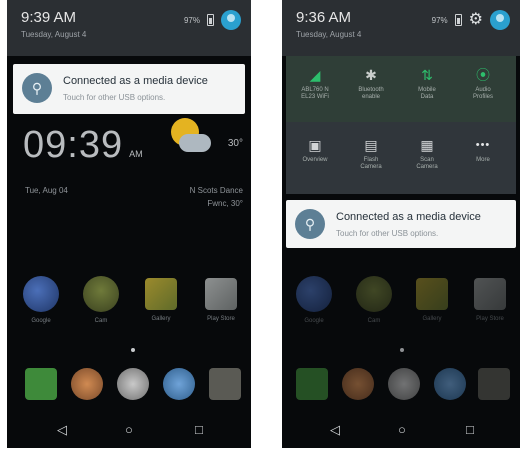 The height and width of the screenshot is (452, 522). What do you see at coordinates (371, 163) in the screenshot?
I see `qs-tile-label: Flash Camera` at bounding box center [371, 163].